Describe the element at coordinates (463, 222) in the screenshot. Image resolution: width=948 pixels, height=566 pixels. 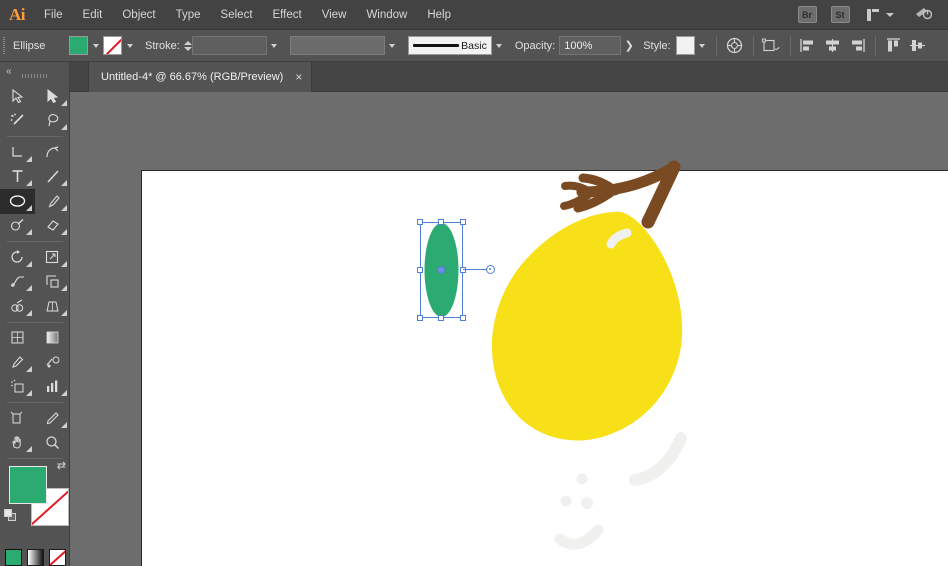
I see `handle-top-right` at that location.